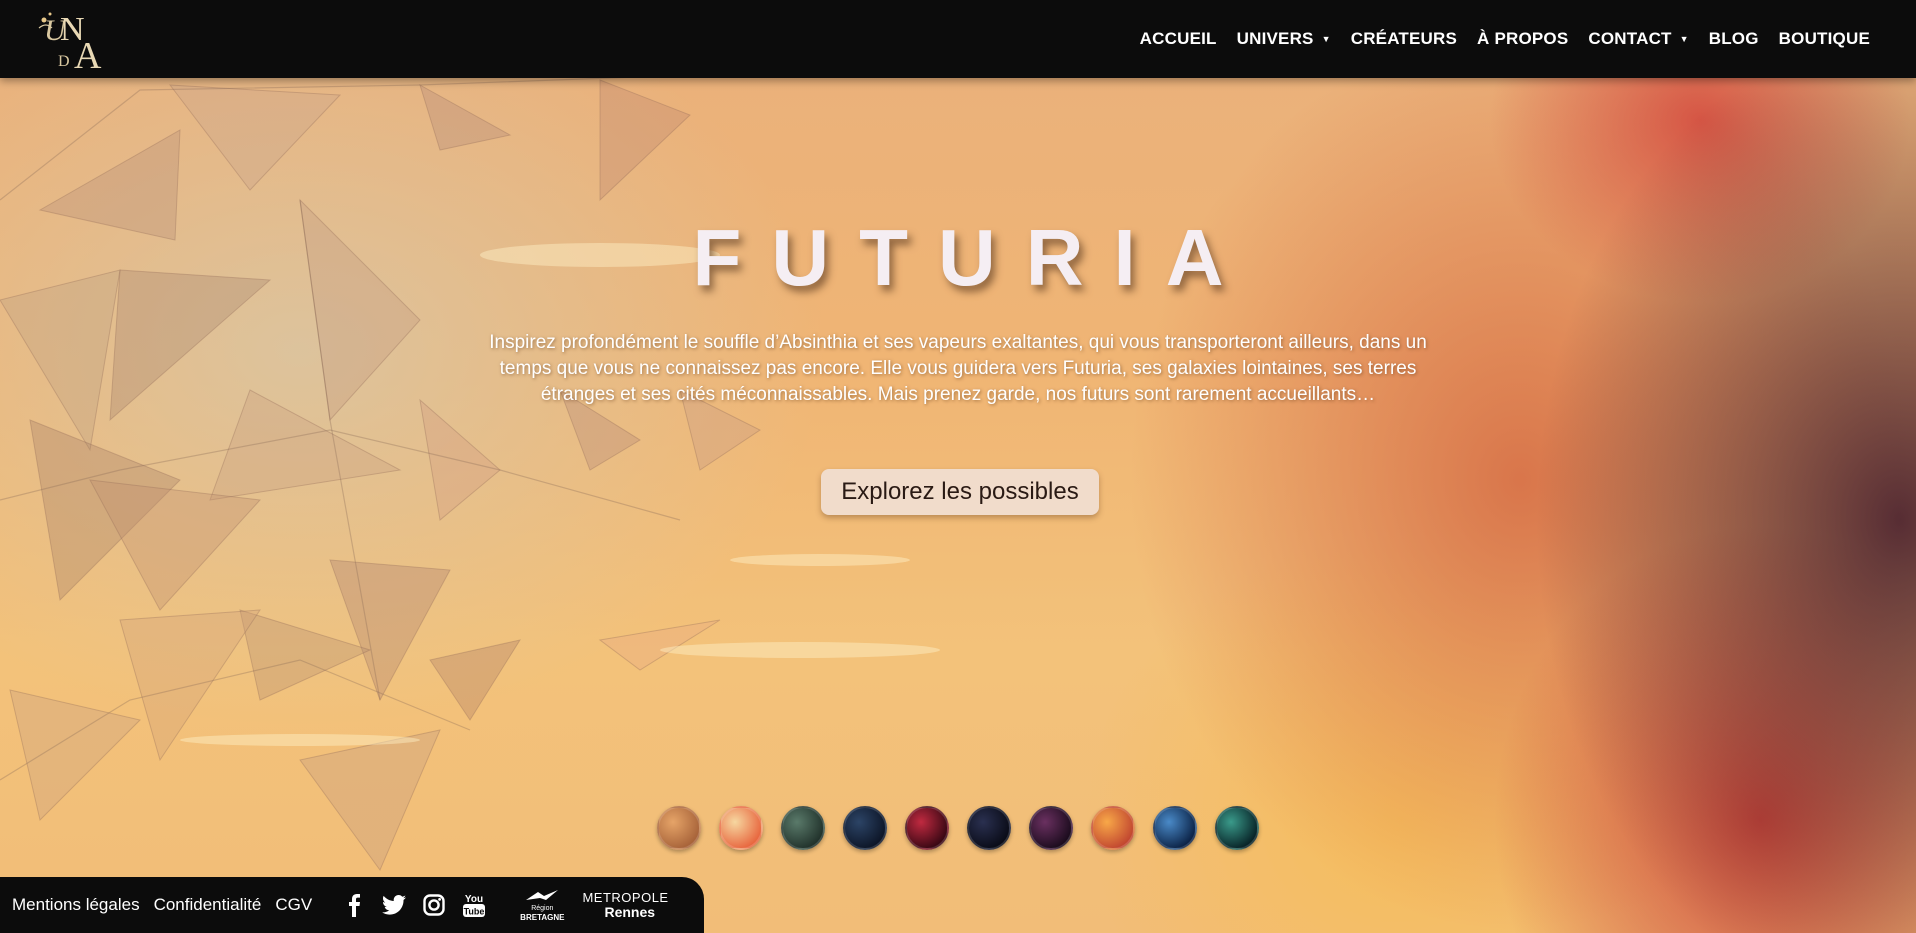 This screenshot has width=1916, height=933. I want to click on nav-label: BLOG, so click(1733, 38).